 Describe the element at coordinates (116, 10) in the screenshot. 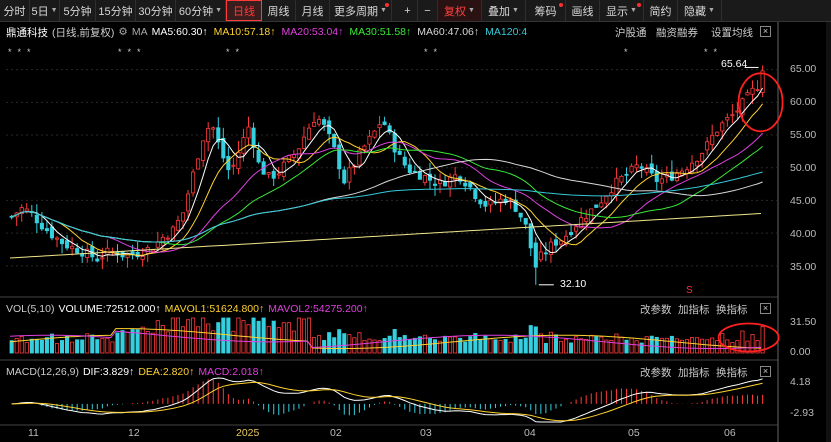

I see `toolbar-item-3: 15分钟` at that location.